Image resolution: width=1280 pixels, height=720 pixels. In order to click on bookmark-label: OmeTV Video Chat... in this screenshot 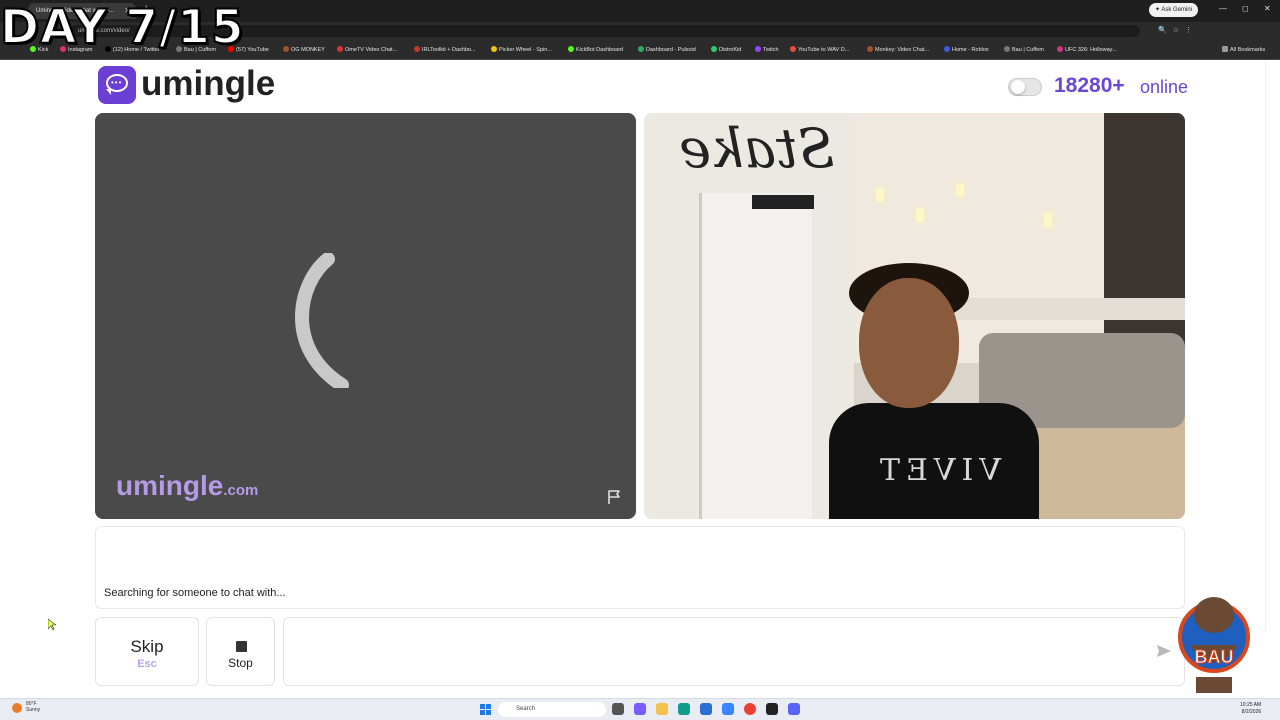, I will do `click(371, 50)`.